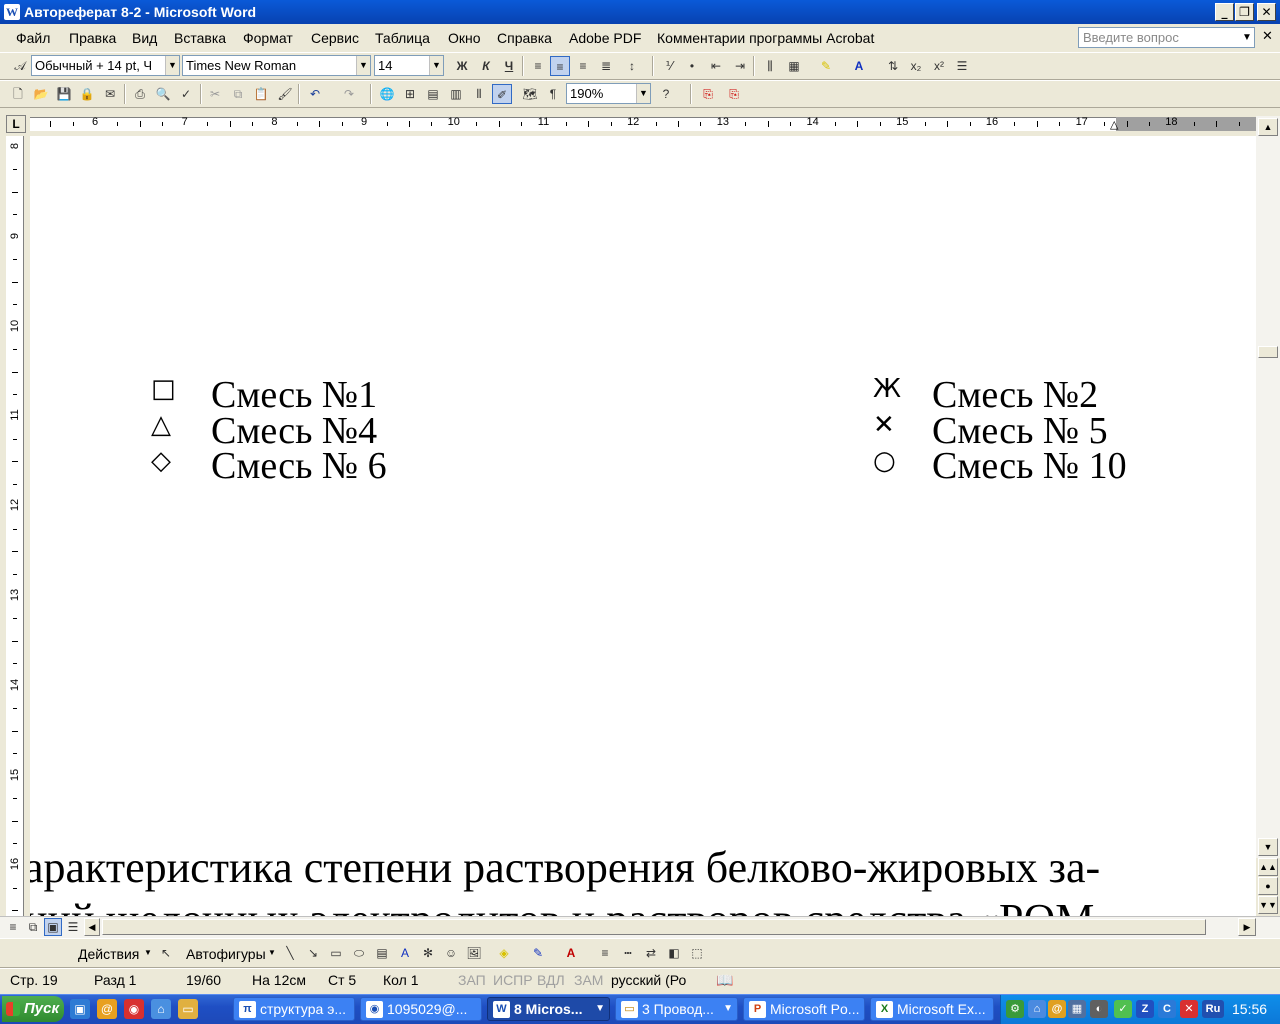 This screenshot has height=1024, width=1280. What do you see at coordinates (80, 1009) in the screenshot?
I see `show-desktop-icon: ▣` at bounding box center [80, 1009].